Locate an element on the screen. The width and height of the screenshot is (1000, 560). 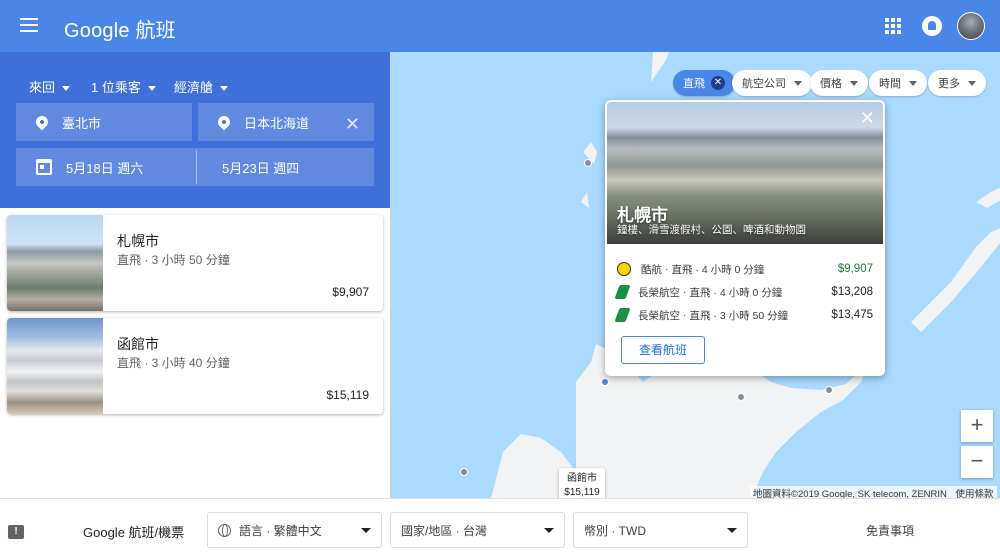
app-bar: Google 航班 is located at coordinates (500, 26).